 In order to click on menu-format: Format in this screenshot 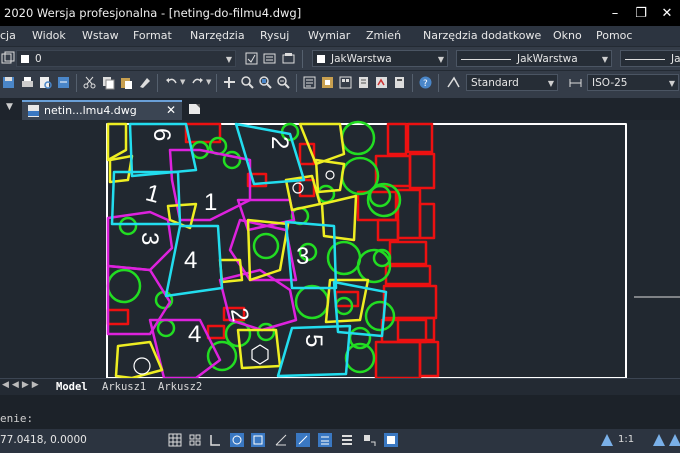, I will do `click(152, 35)`.